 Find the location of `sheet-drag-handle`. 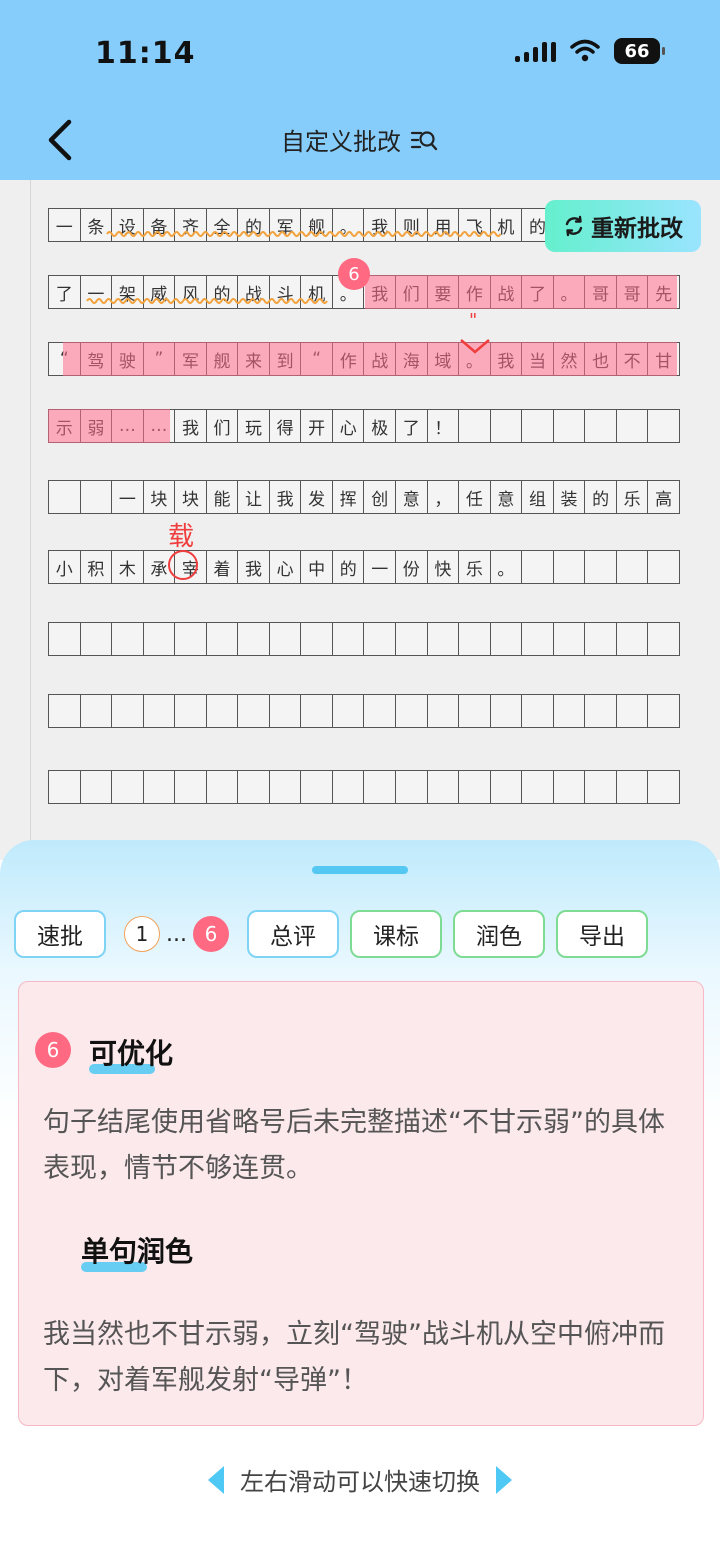

sheet-drag-handle is located at coordinates (360, 870).